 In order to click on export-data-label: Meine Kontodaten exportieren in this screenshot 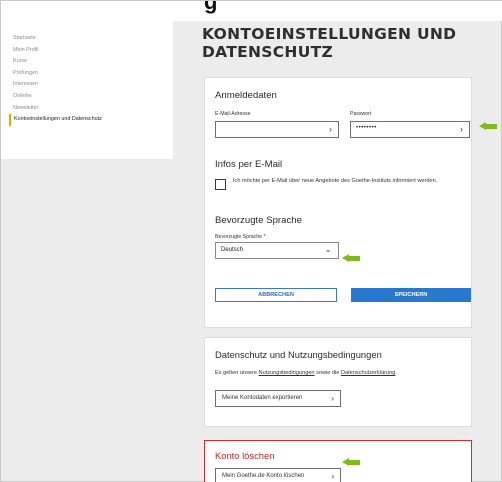, I will do `click(262, 398)`.